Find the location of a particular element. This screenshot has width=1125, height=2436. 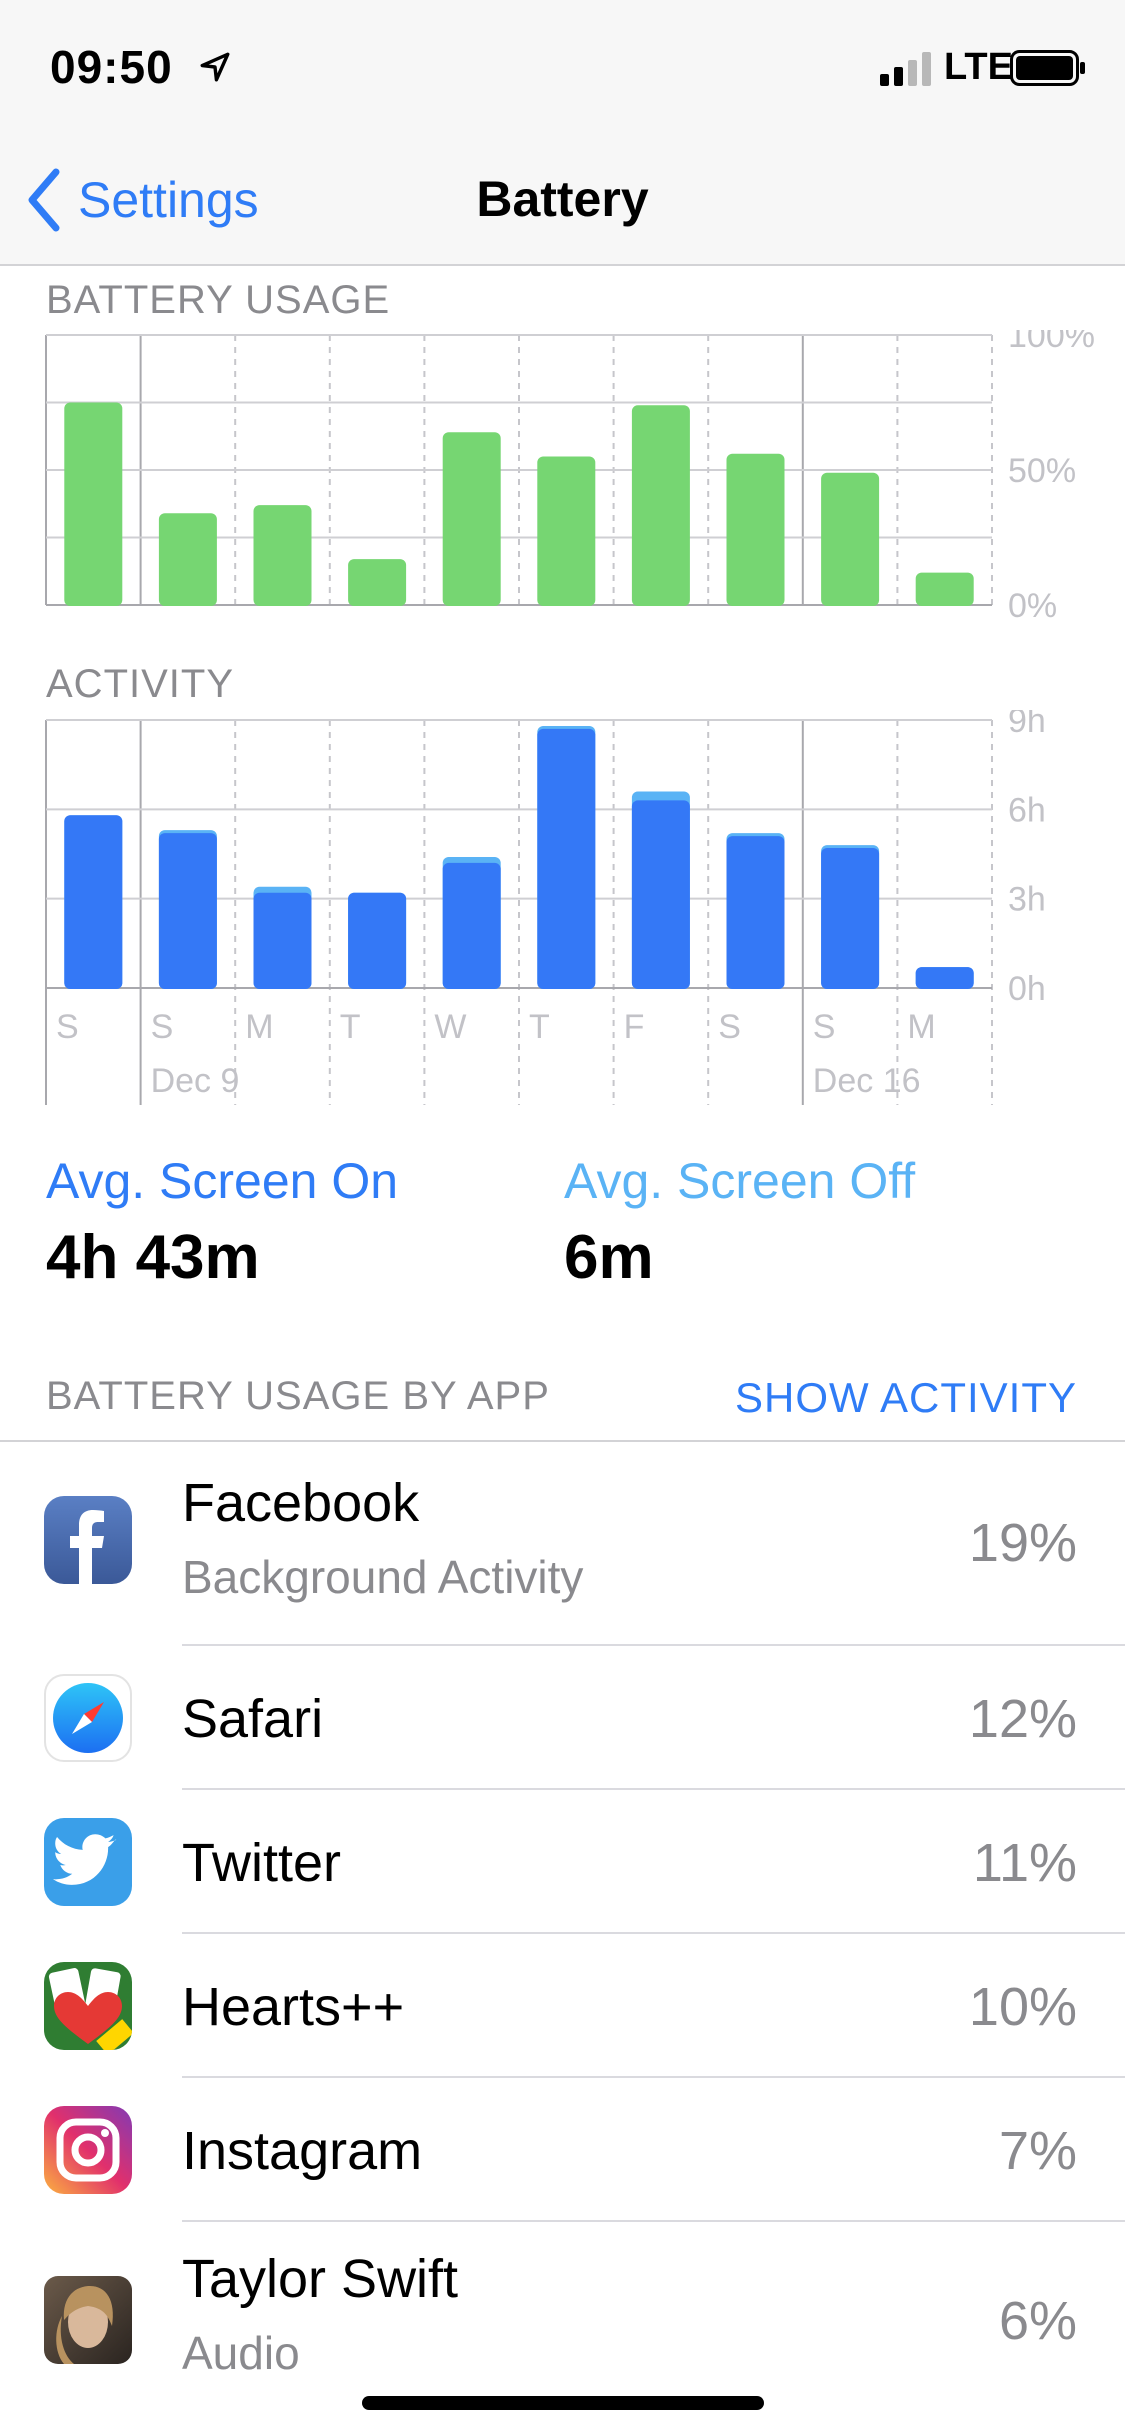

date-label: Dec 16 is located at coordinates (867, 1081).